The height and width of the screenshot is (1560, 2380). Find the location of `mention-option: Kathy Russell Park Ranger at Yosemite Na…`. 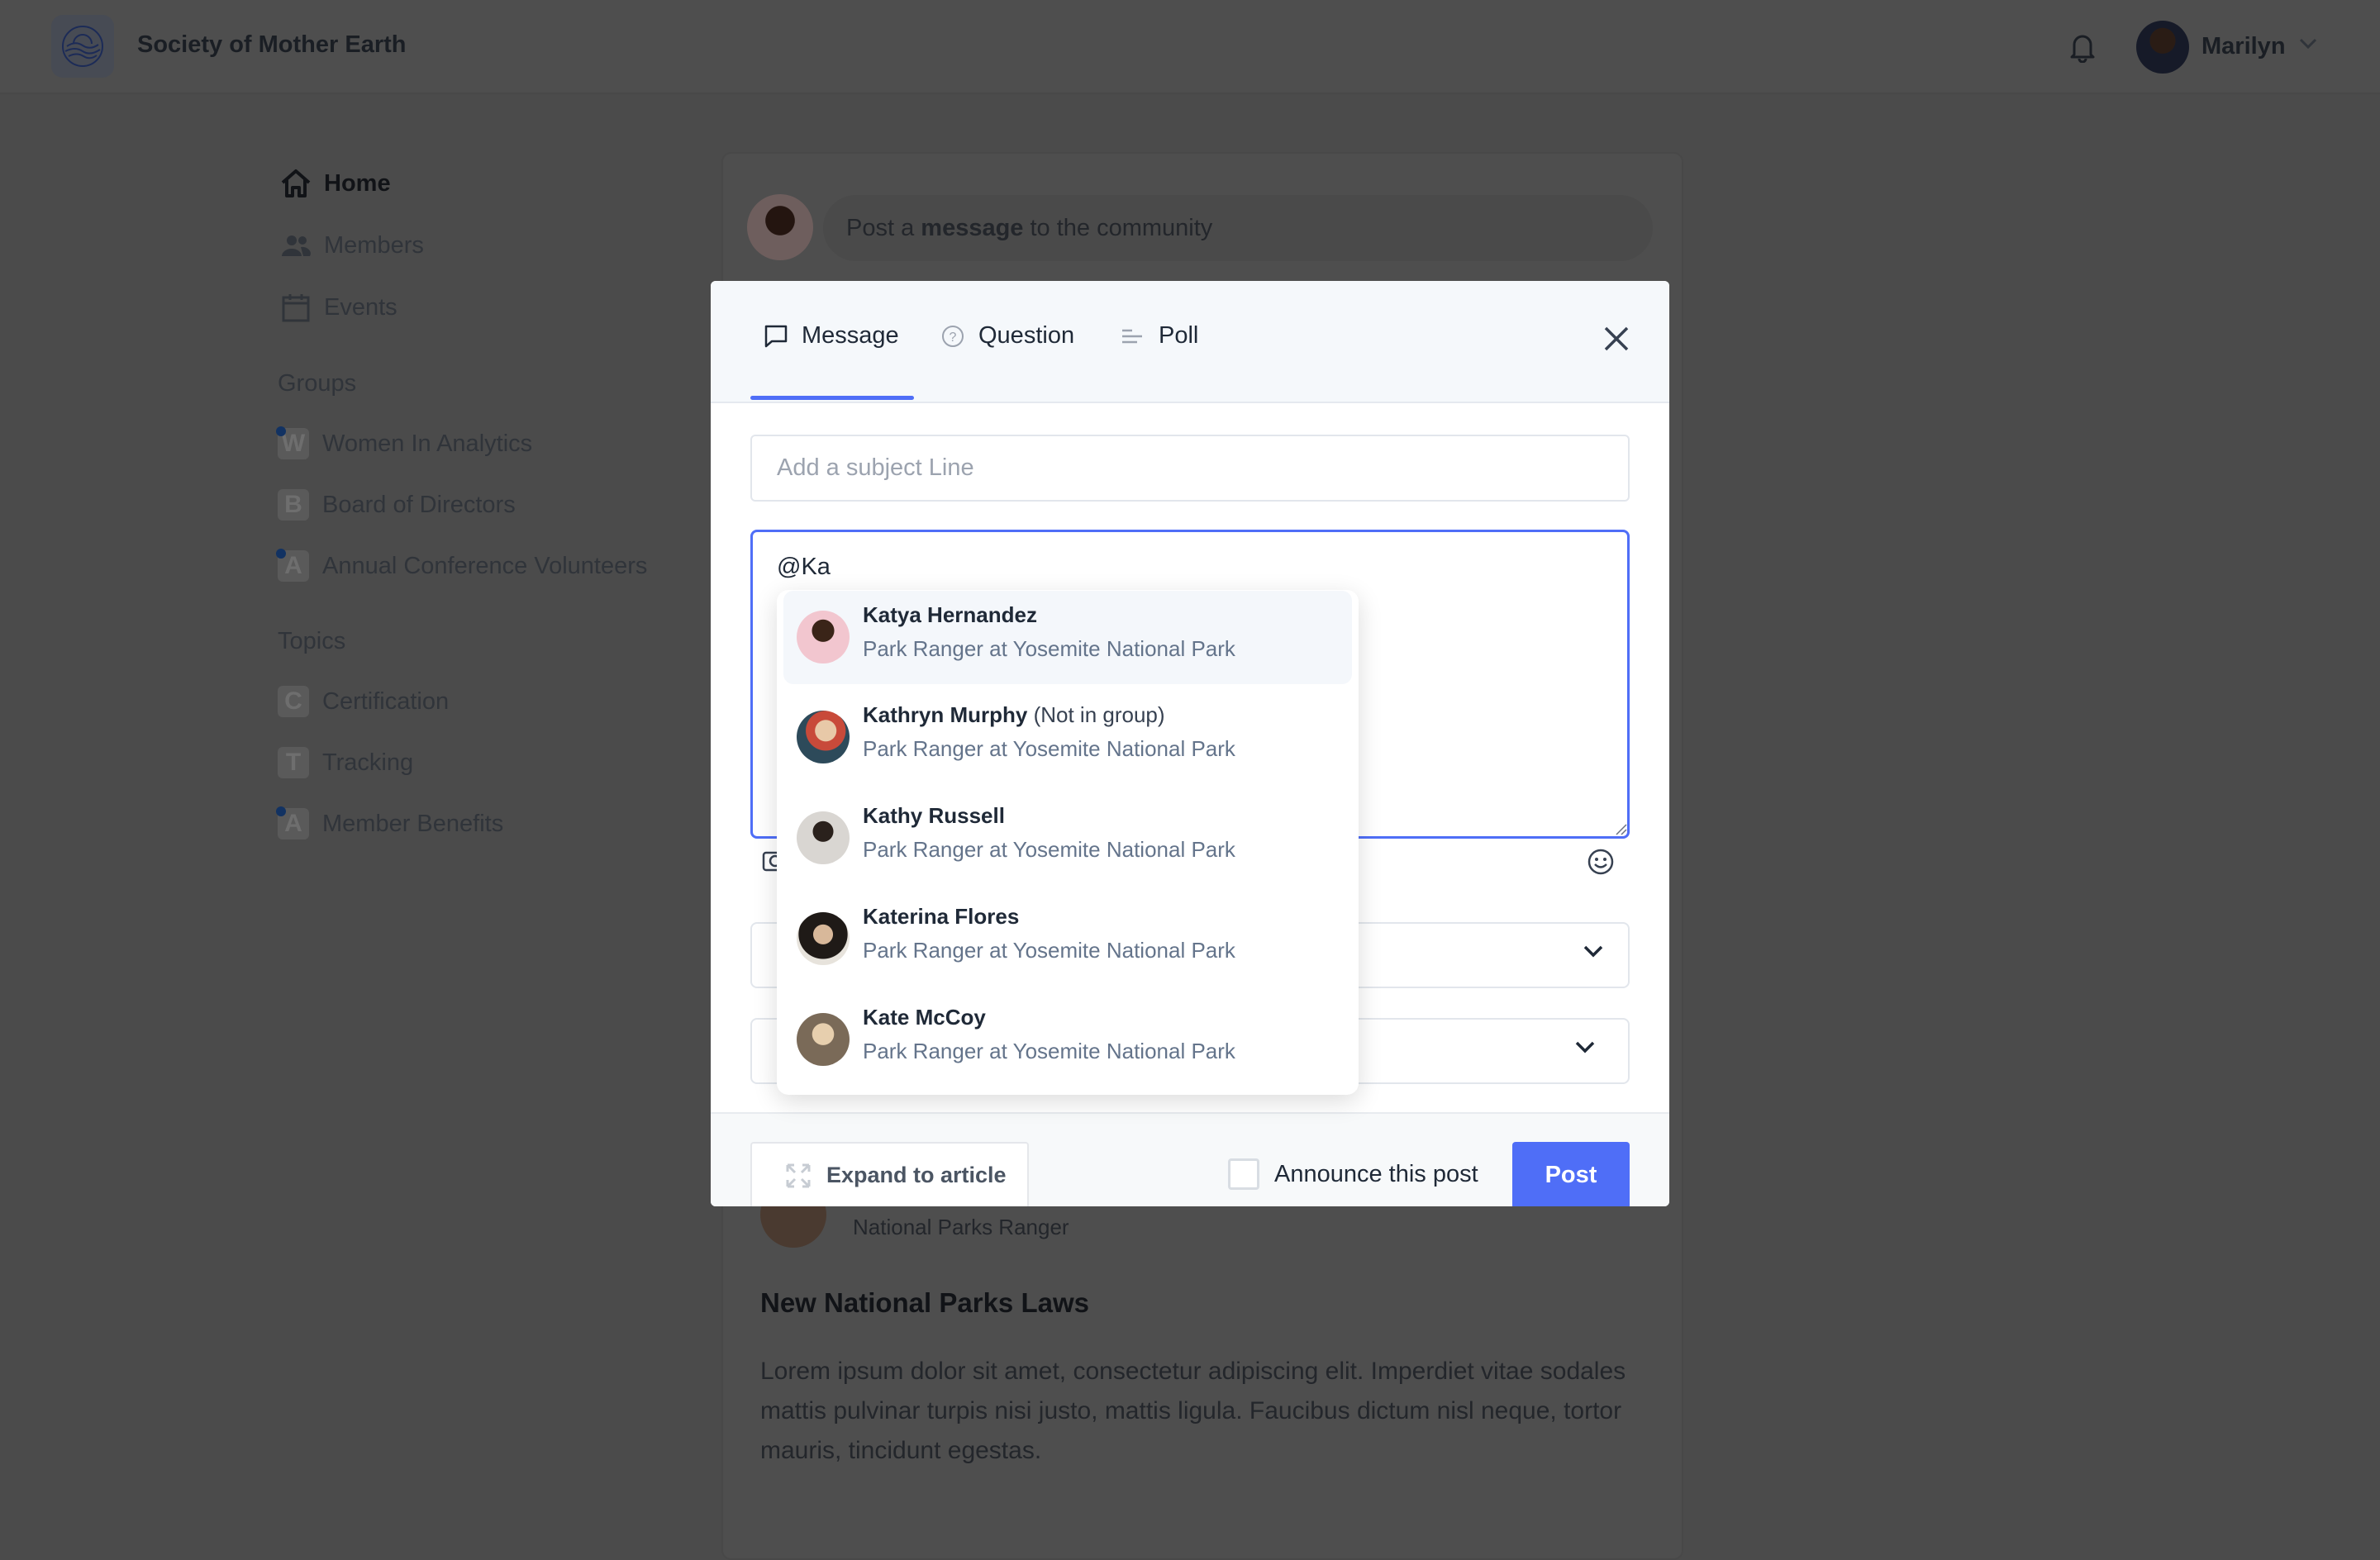

mention-option: Kathy Russell Park Ranger at Yosemite Na… is located at coordinates (1067, 838).